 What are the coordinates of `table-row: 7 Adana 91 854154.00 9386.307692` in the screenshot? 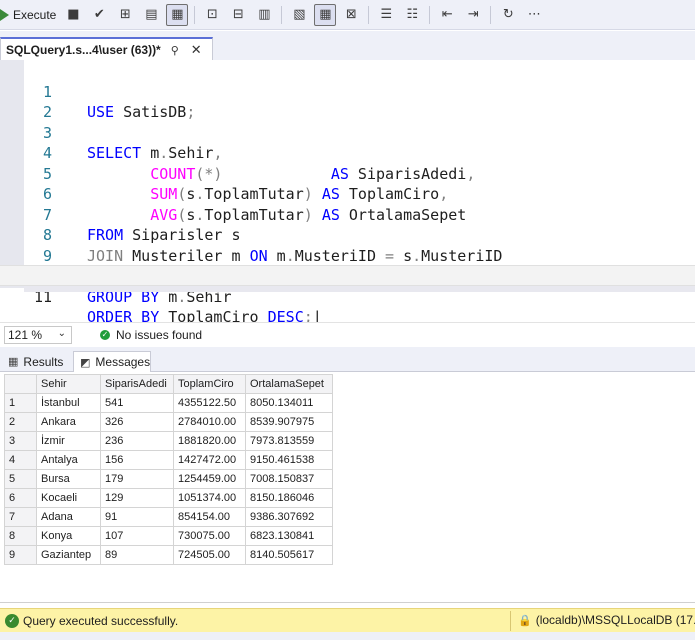 It's located at (168, 517).